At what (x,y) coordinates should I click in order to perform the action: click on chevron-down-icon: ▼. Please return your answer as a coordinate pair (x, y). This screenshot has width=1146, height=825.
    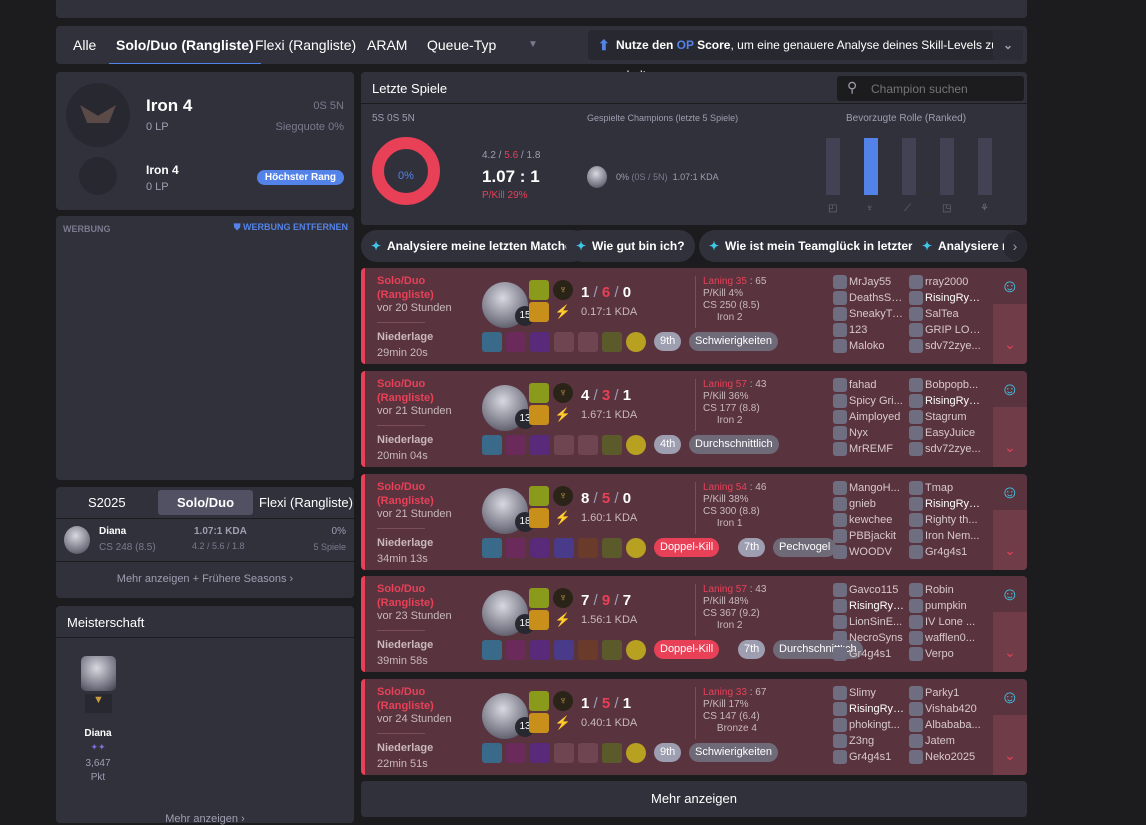
    Looking at the image, I should click on (533, 45).